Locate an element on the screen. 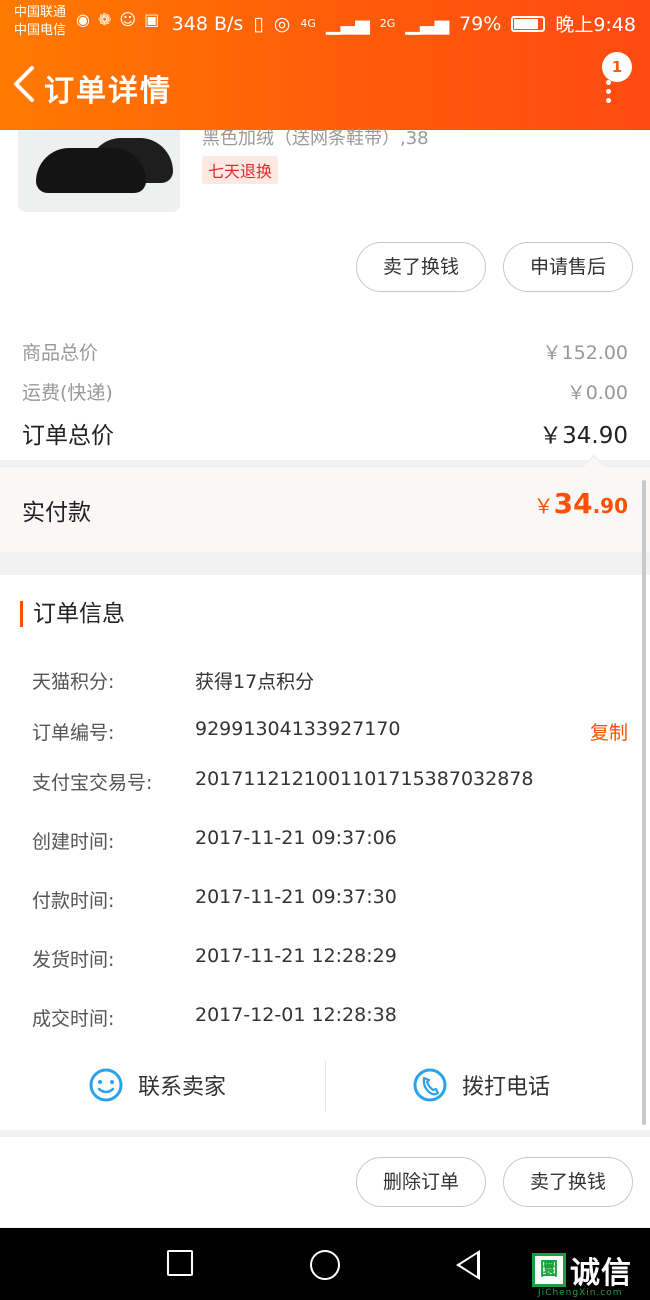  contact-row: 联系卖家 拨打电话 is located at coordinates (325, 1090).